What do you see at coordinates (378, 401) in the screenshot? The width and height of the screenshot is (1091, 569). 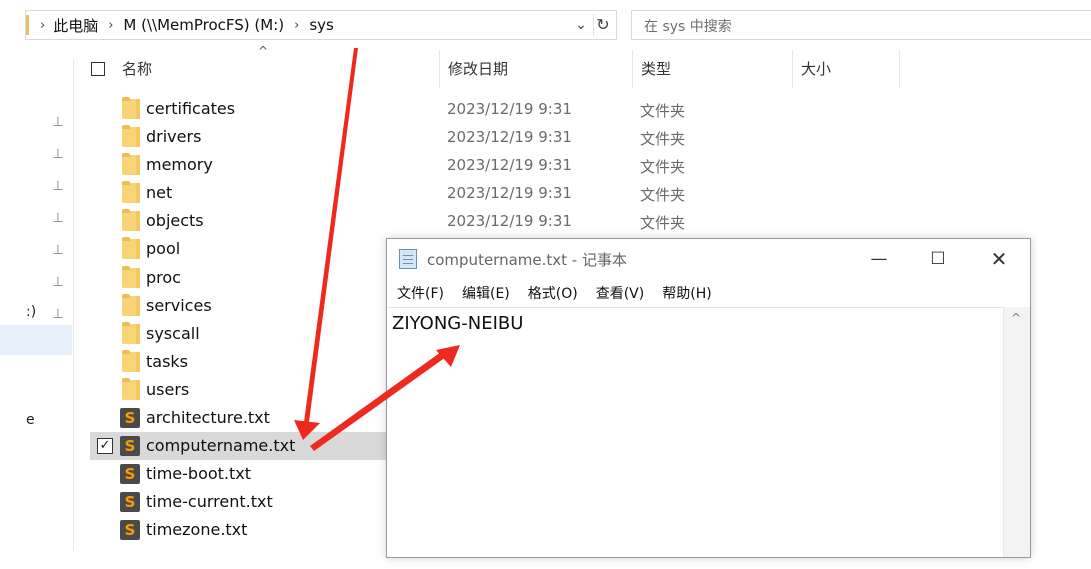 I see `arrow-shaft-diagonal` at bounding box center [378, 401].